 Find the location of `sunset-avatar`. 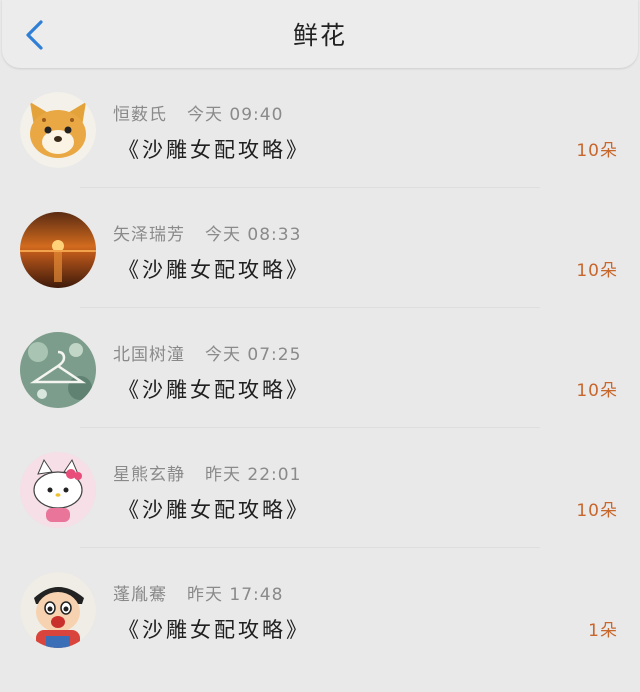

sunset-avatar is located at coordinates (58, 250).